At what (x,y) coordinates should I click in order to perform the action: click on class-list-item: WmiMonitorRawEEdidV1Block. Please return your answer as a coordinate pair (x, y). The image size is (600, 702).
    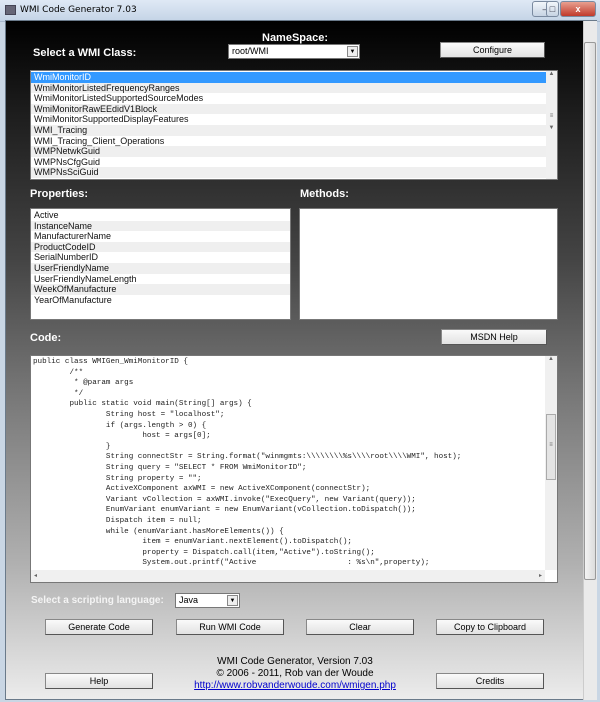
    Looking at the image, I should click on (289, 109).